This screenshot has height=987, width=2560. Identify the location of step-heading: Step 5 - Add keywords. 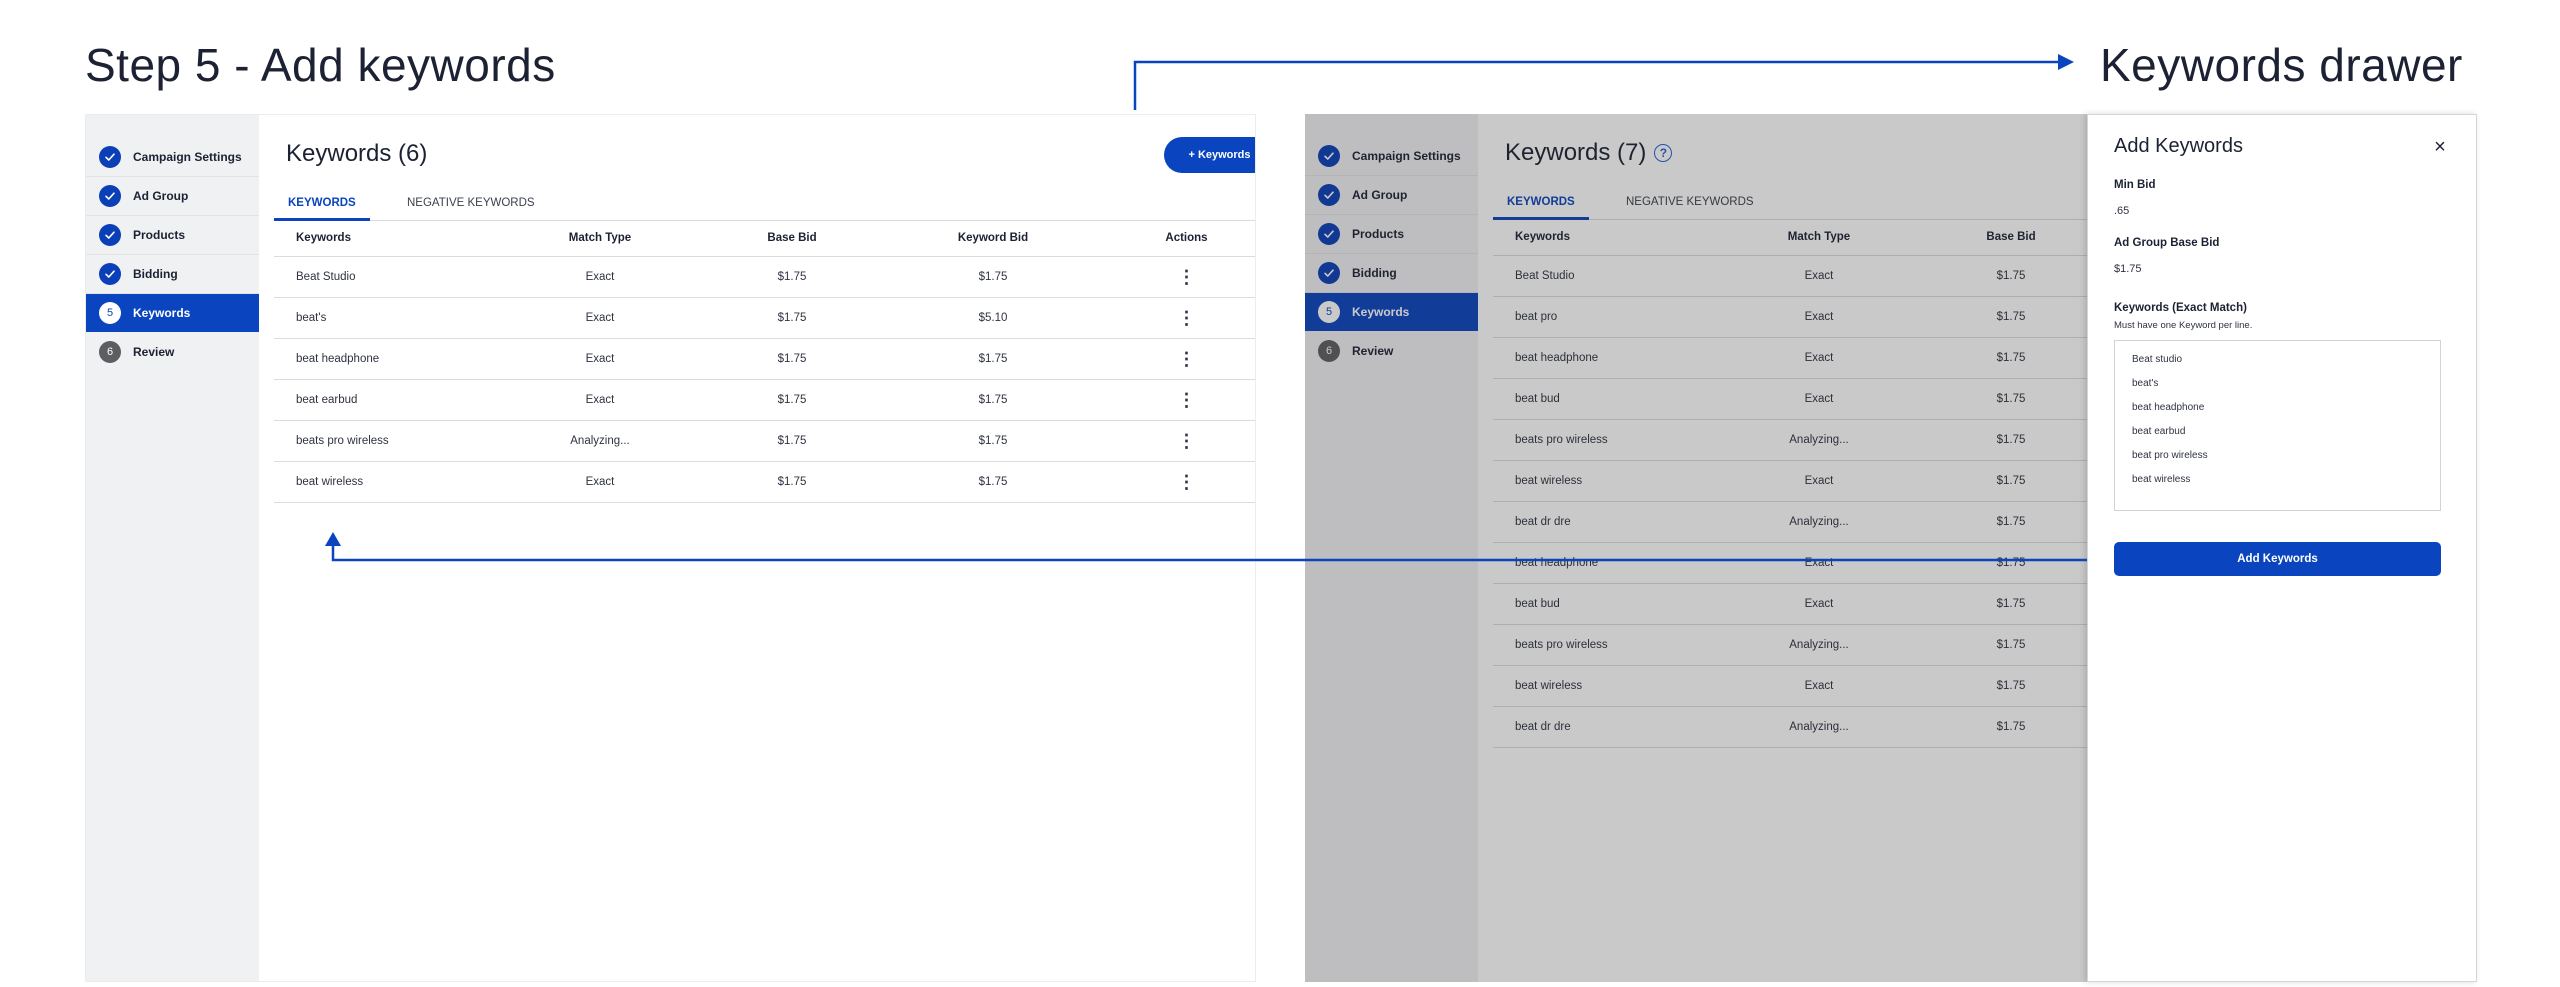
(320, 65).